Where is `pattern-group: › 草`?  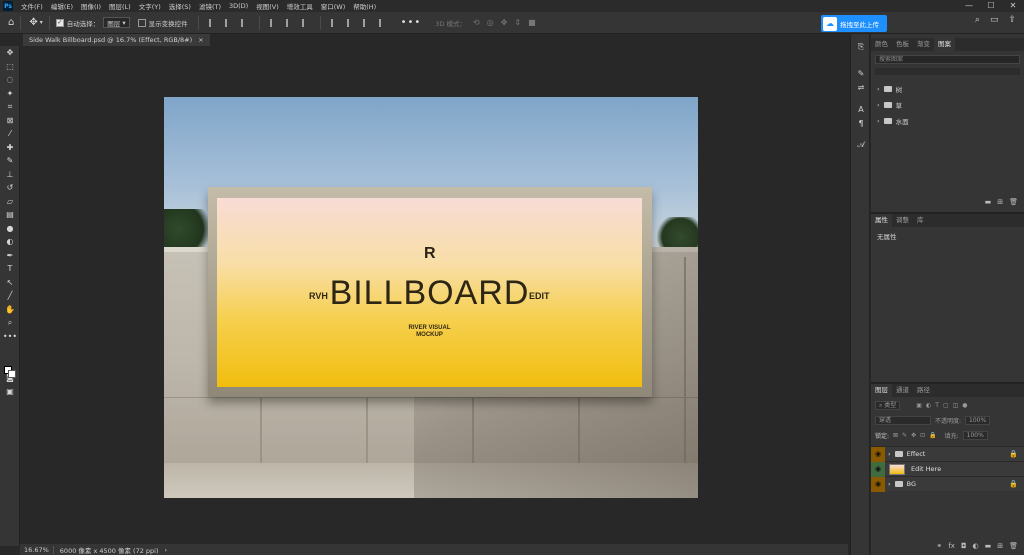
pattern-group: › 草 is located at coordinates (947, 105).